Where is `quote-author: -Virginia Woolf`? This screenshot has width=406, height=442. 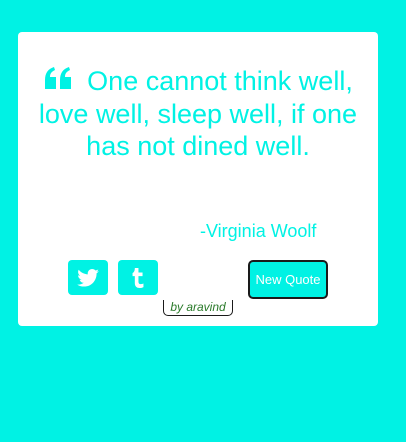 quote-author: -Virginia Woolf is located at coordinates (258, 231).